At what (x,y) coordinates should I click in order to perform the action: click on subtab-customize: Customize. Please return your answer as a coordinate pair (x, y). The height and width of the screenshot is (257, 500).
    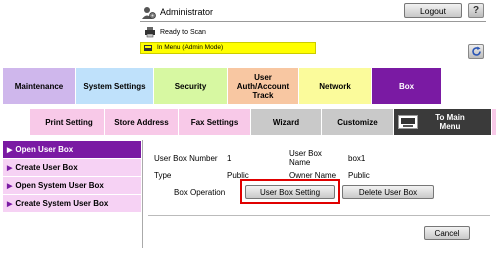
    Looking at the image, I should click on (358, 122).